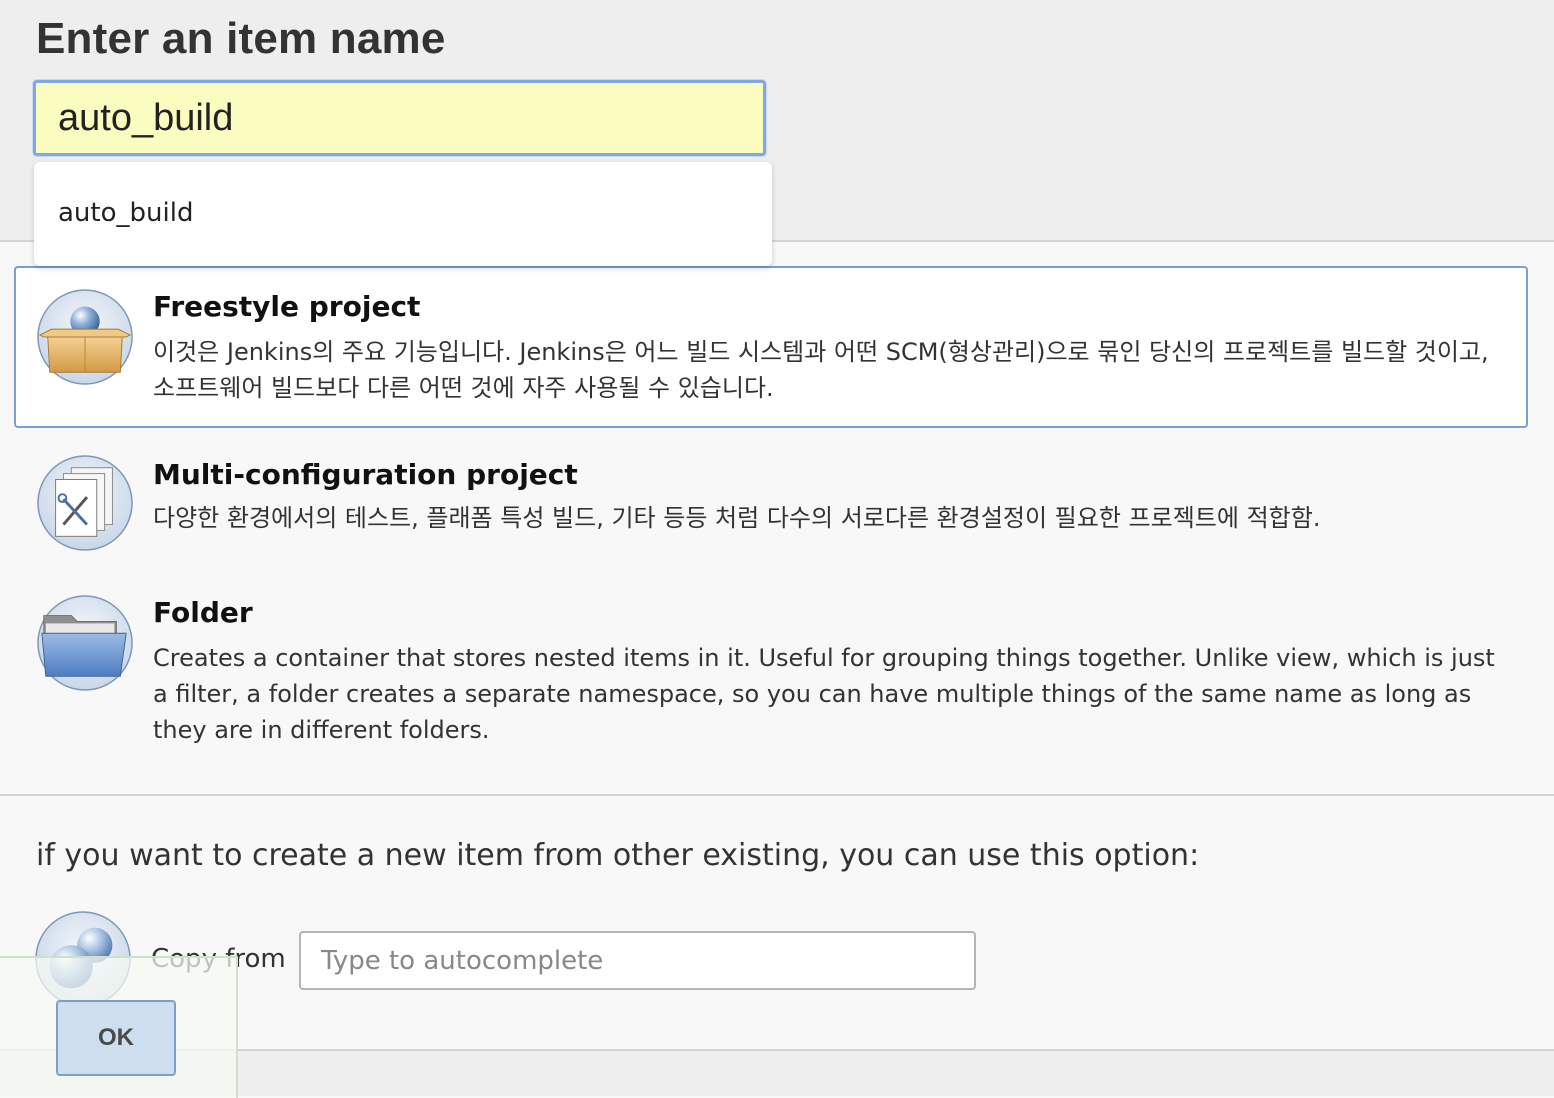 The height and width of the screenshot is (1098, 1554). I want to click on folder-icon, so click(85, 643).